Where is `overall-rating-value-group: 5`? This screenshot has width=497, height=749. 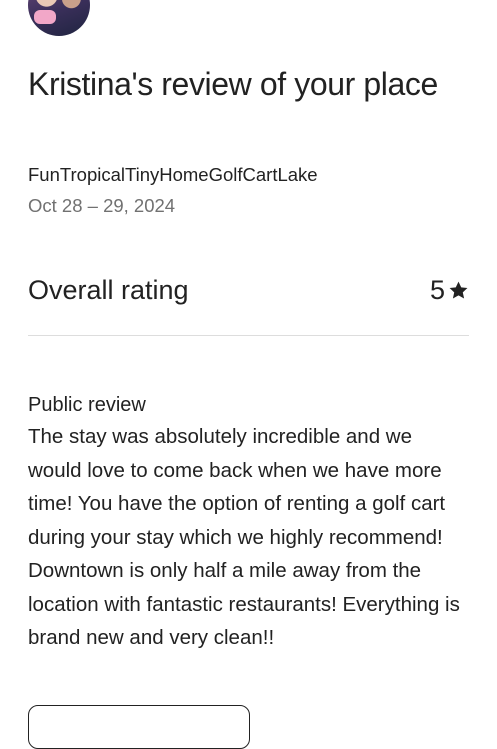 overall-rating-value-group: 5 is located at coordinates (449, 290).